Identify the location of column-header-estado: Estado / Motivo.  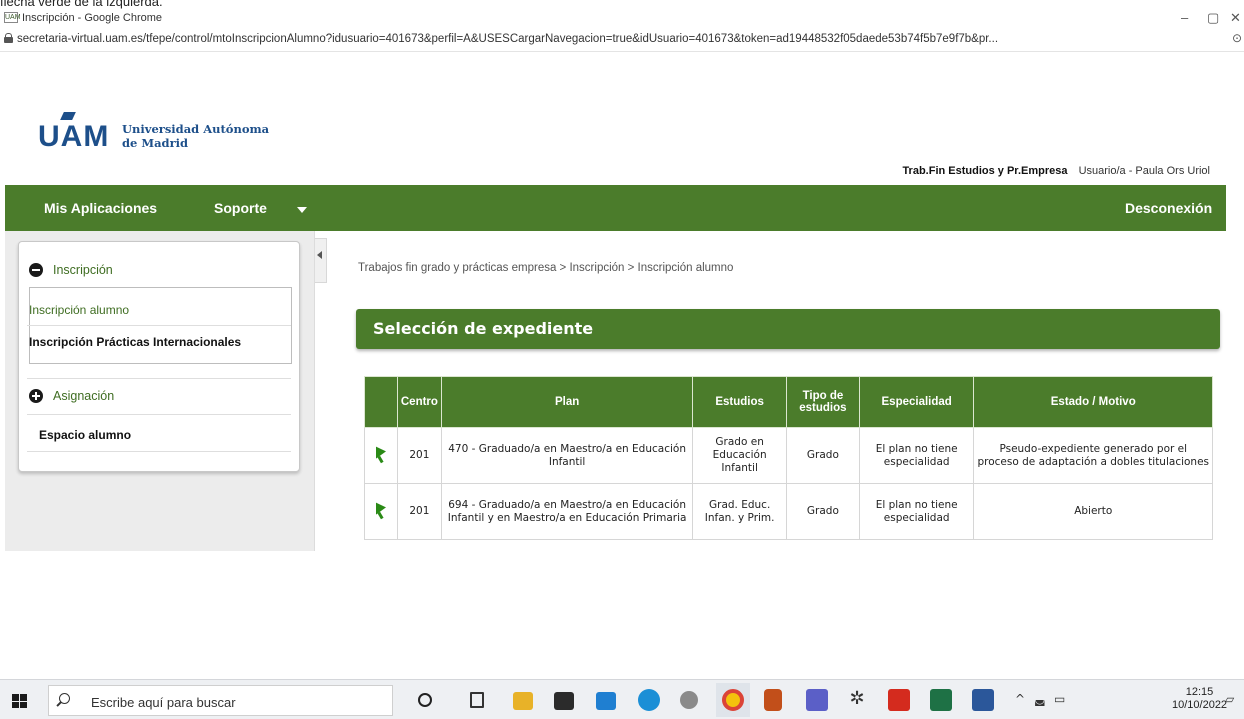
(1093, 402).